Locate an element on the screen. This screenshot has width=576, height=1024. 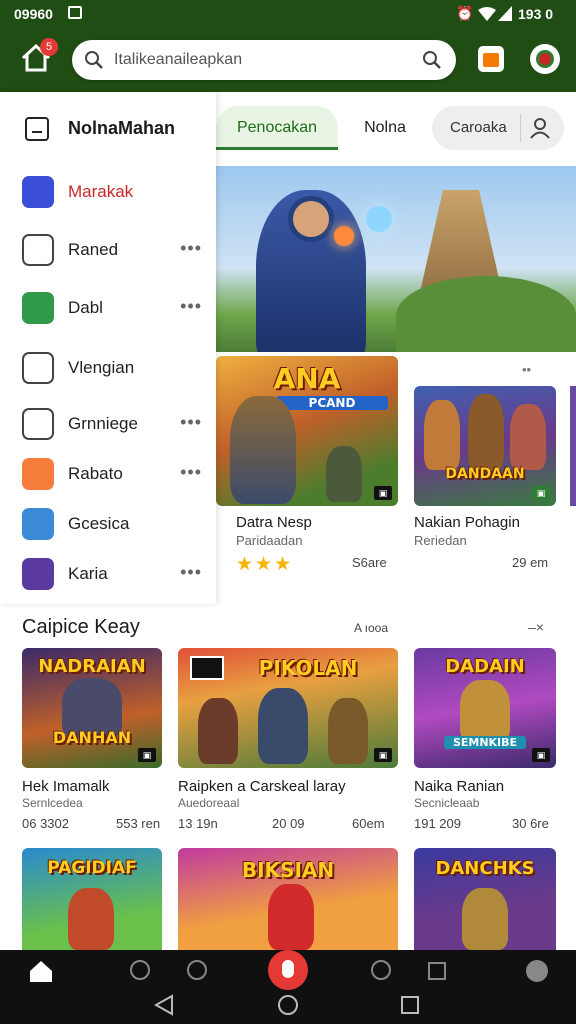
home-system-icon is located at coordinates (288, 1005).